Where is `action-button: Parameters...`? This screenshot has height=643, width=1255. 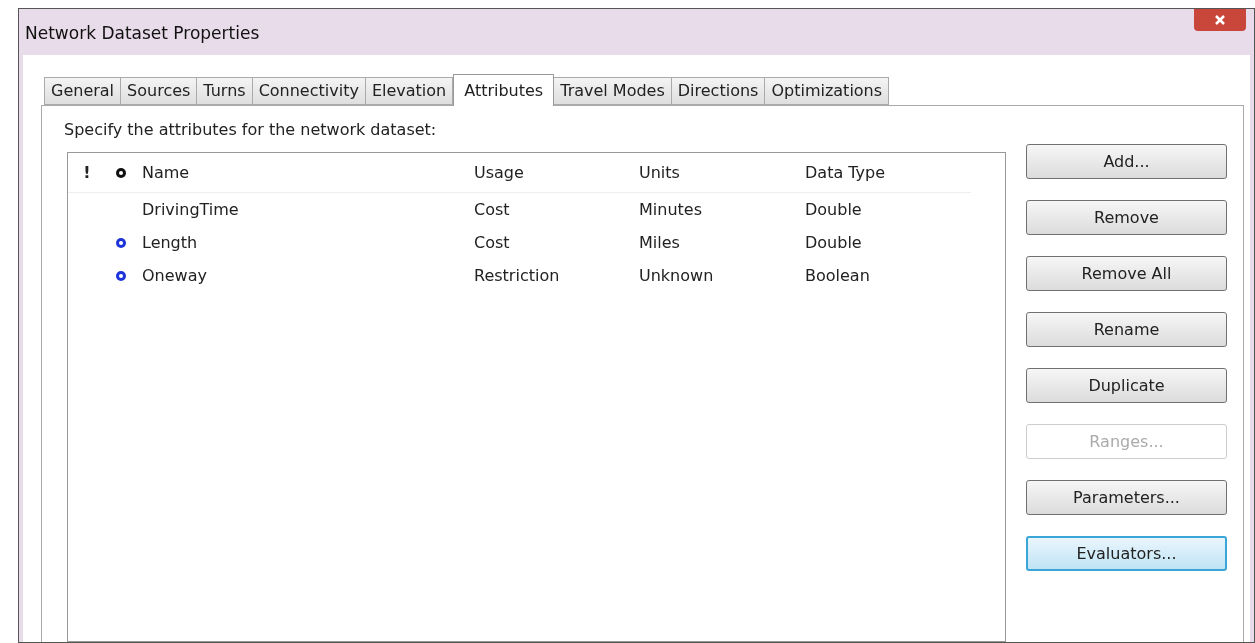
action-button: Parameters... is located at coordinates (1126, 497).